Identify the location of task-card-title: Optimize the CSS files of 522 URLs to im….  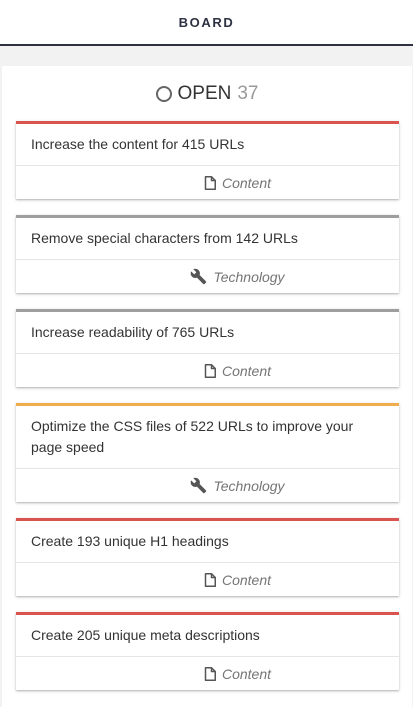
(207, 437).